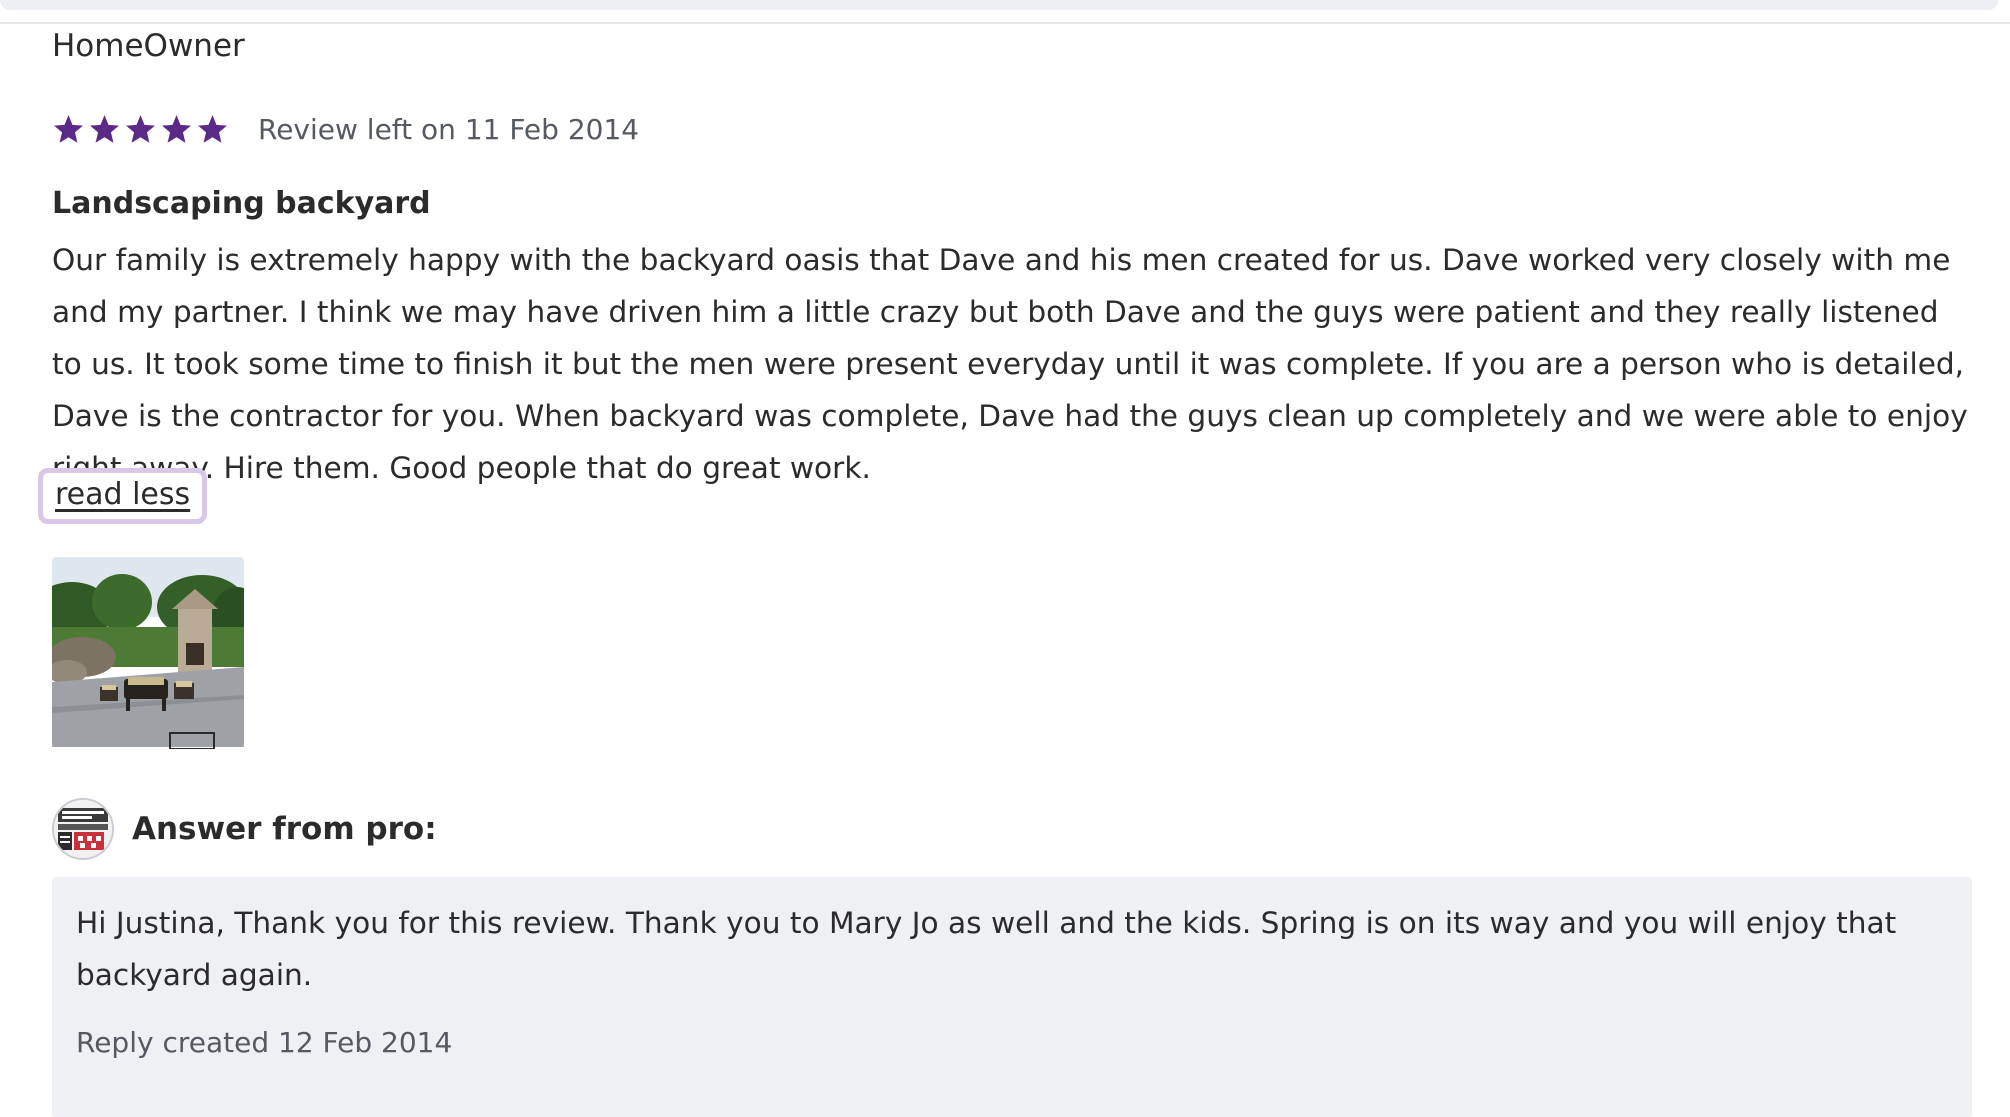 This screenshot has height=1117, width=2010. What do you see at coordinates (123, 496) in the screenshot?
I see `read-less-link: read less` at bounding box center [123, 496].